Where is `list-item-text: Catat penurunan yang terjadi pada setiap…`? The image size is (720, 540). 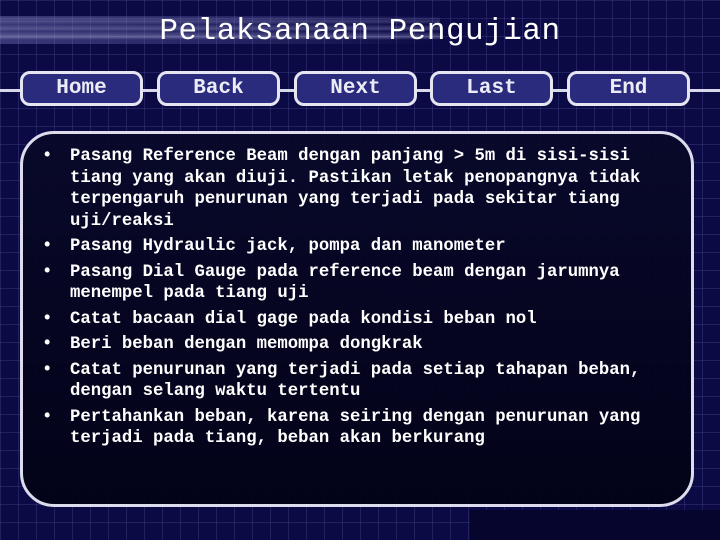 list-item-text: Catat penurunan yang terjadi pada setiap… is located at coordinates (355, 381).